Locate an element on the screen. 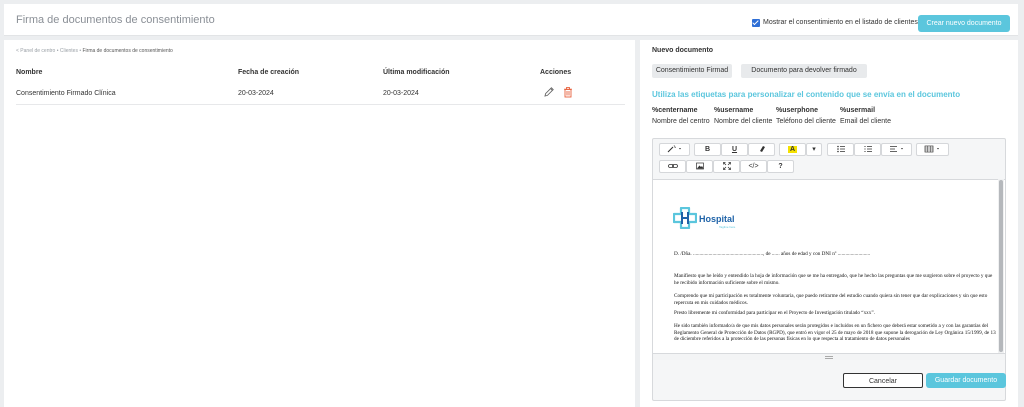 The height and width of the screenshot is (407, 1024). breadcrumb-back-link: < Panel de centro is located at coordinates (35, 51).